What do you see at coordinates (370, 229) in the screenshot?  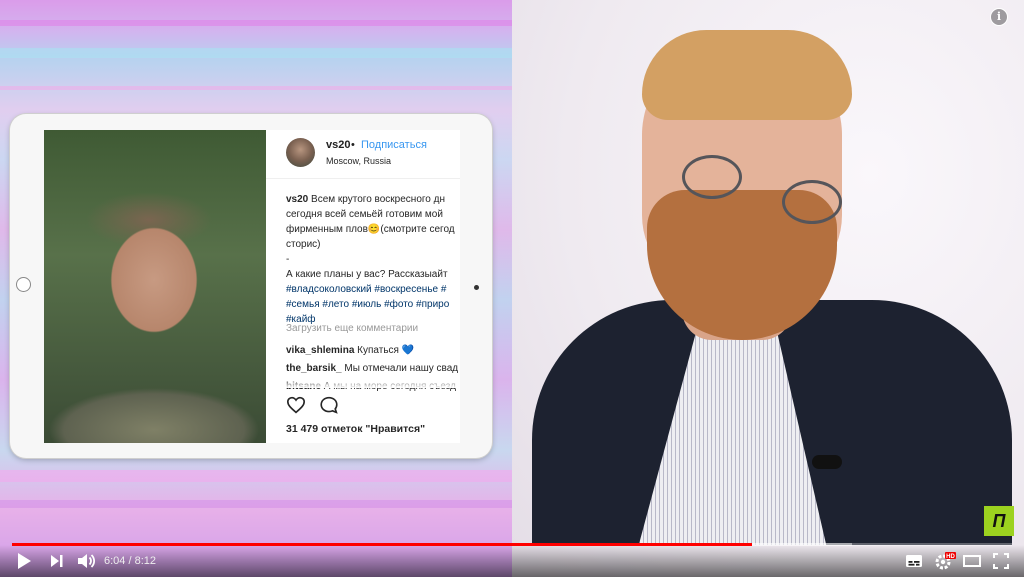 I see `caption-line: фирменным плов😊(смотрите сегод` at bounding box center [370, 229].